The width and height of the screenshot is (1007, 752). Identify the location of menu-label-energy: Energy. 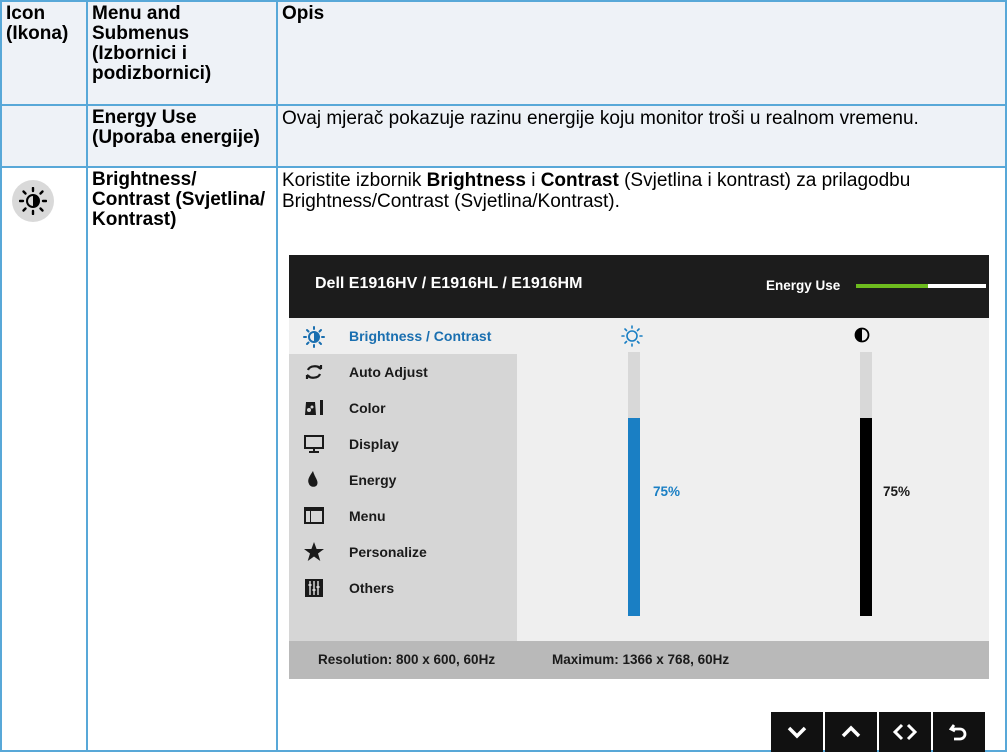
(373, 480).